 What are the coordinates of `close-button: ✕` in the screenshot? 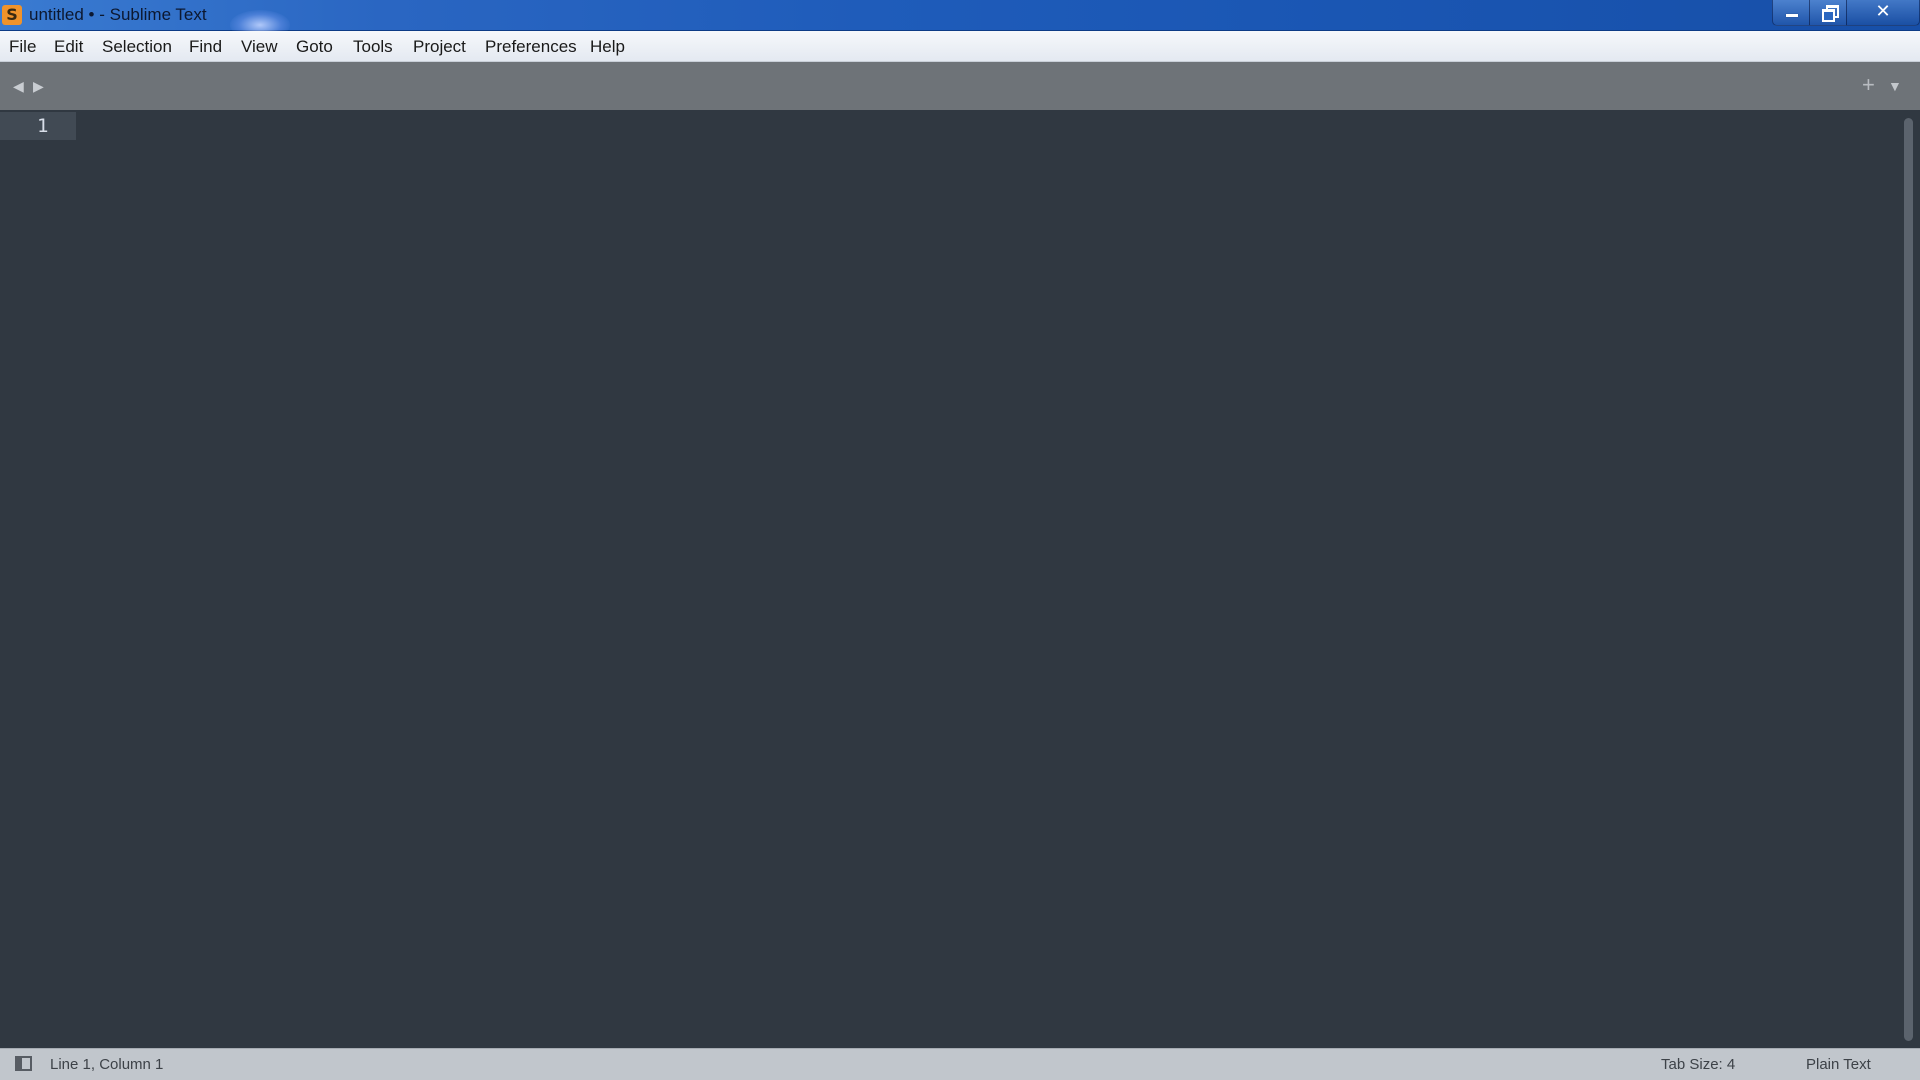 It's located at (1883, 13).